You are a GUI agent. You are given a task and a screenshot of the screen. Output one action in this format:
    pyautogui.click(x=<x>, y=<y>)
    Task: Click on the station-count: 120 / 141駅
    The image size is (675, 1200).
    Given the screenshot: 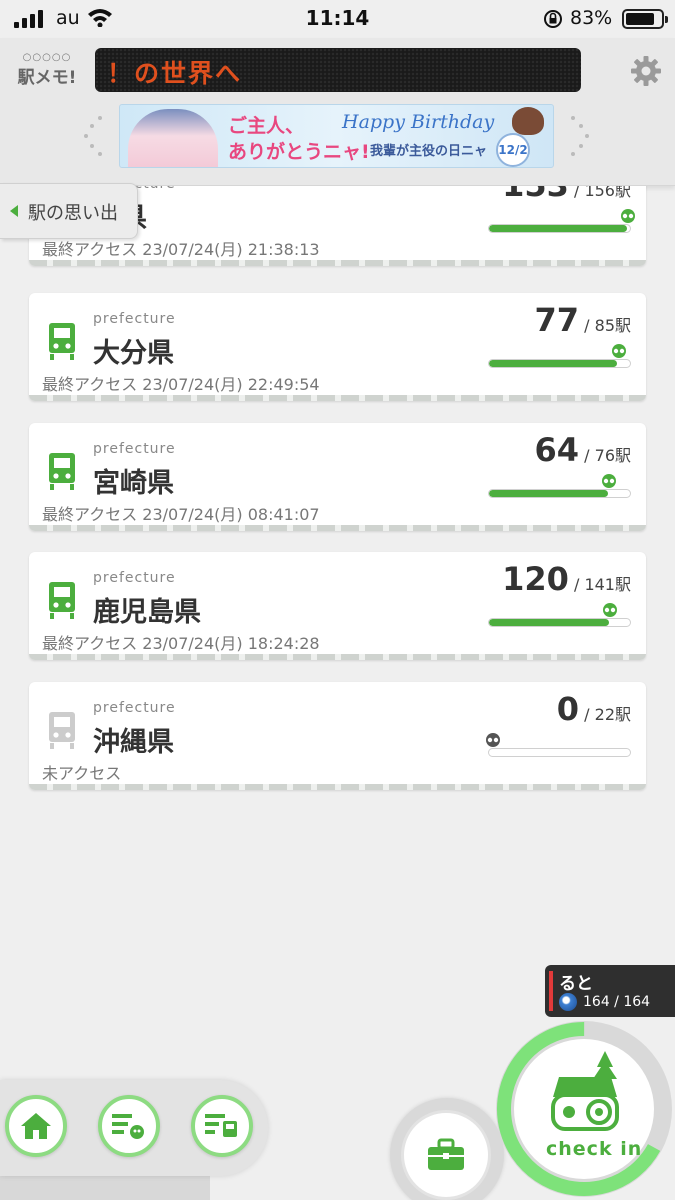 What is the action you would take?
    pyautogui.click(x=566, y=579)
    